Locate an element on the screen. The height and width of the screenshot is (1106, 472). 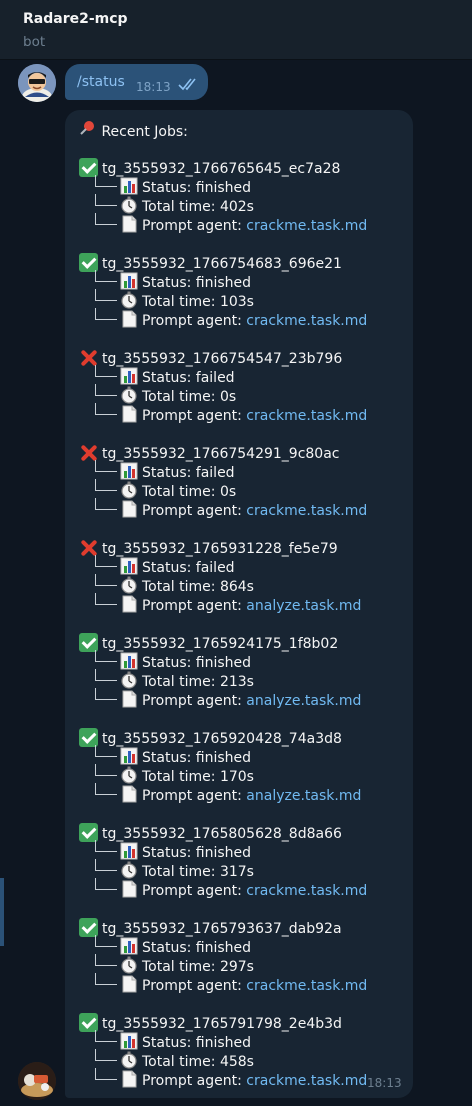
job-title: tg_3555932_1765793637_dab92a is located at coordinates (210, 928).